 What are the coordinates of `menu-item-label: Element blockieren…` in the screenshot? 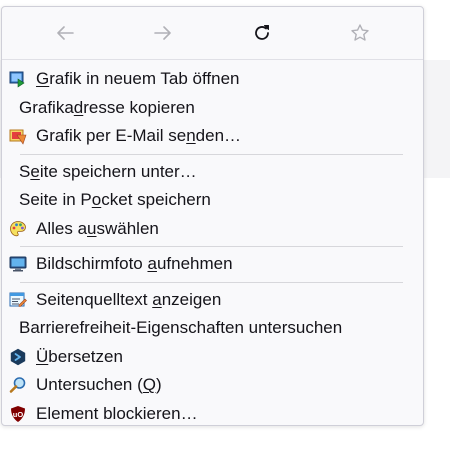 It's located at (117, 413).